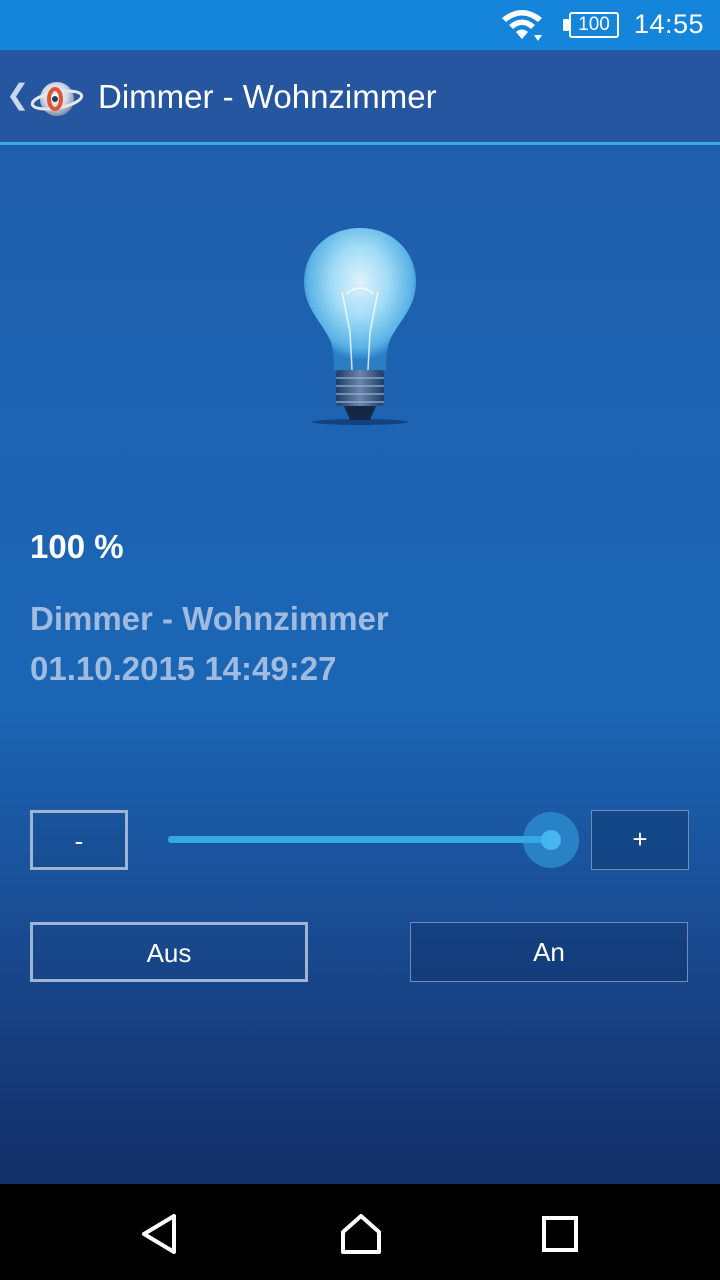  I want to click on back-icon, so click(160, 1234).